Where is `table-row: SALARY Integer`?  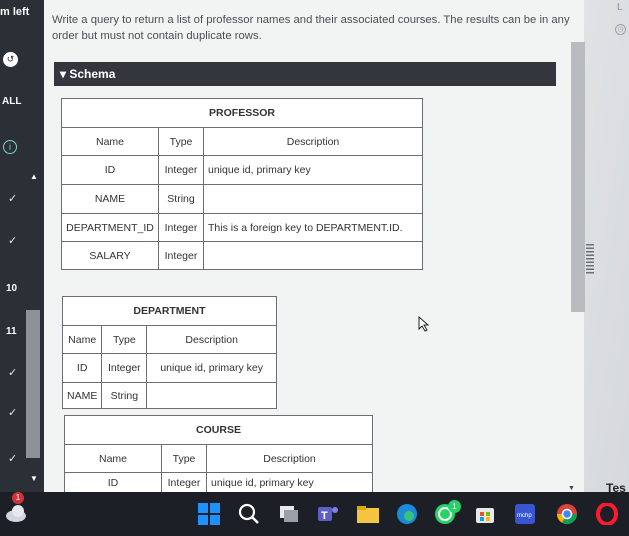
table-row: SALARY Integer is located at coordinates (242, 255).